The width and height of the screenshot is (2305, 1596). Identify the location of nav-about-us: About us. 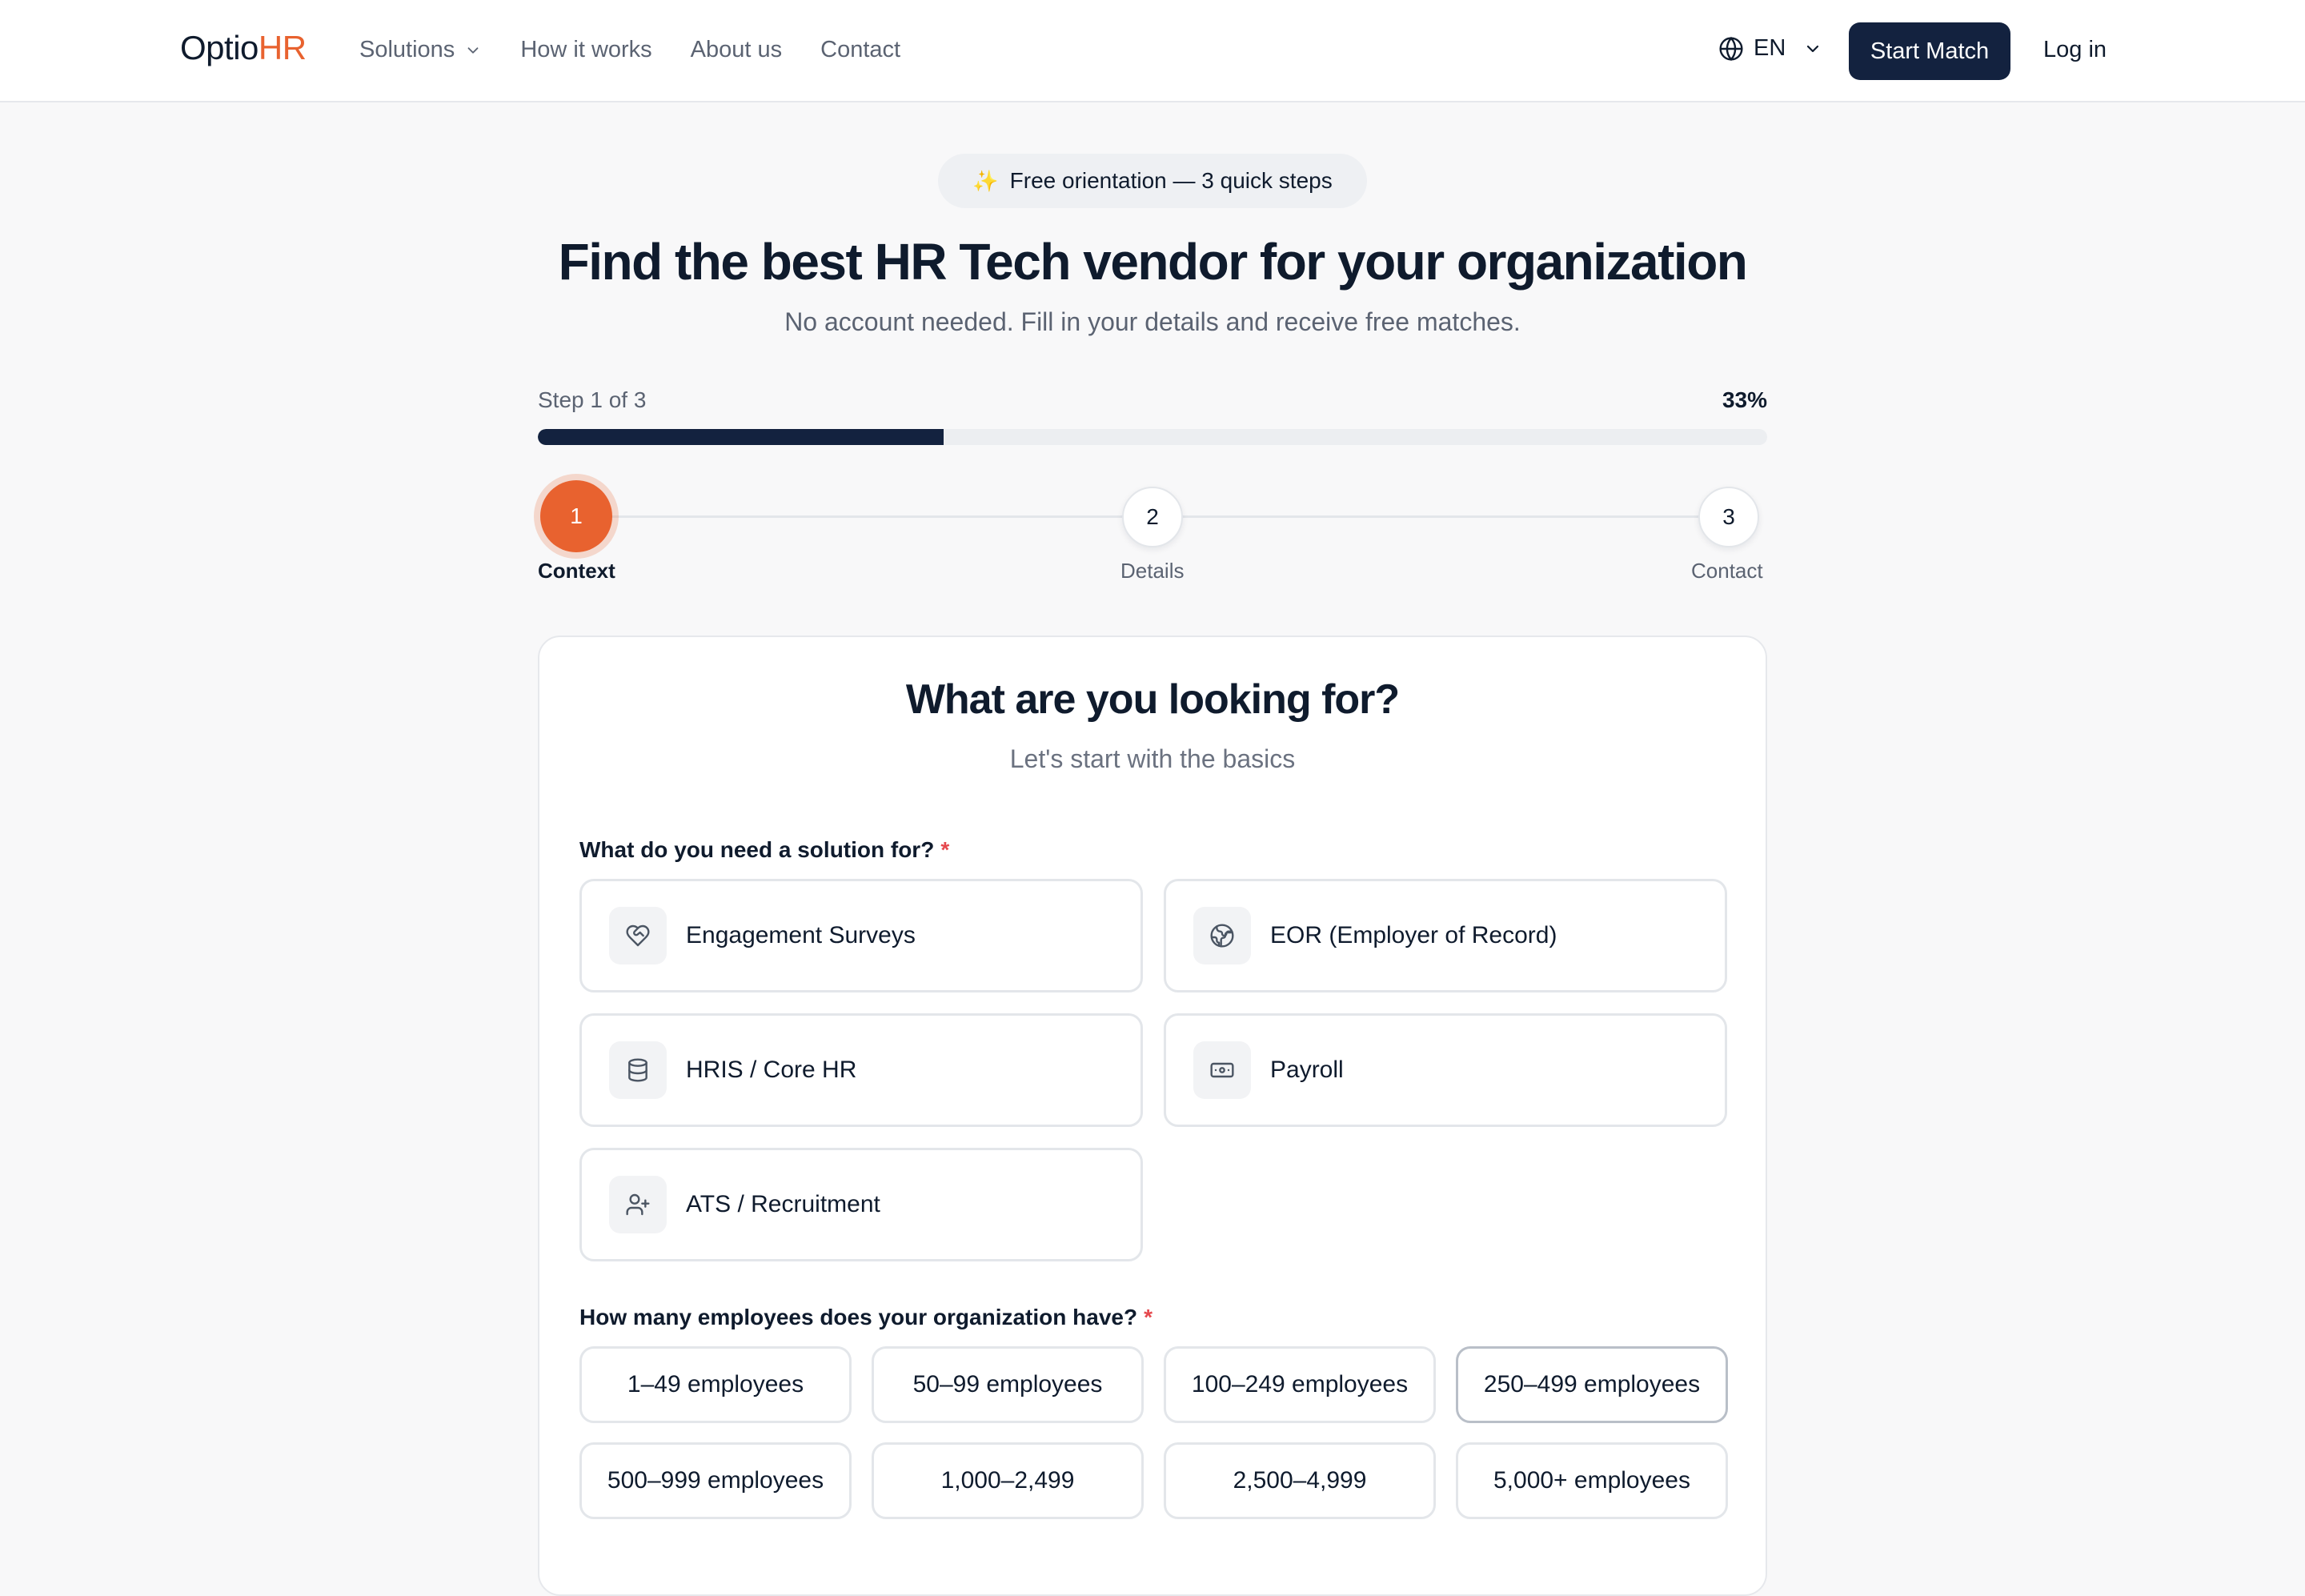
(736, 50).